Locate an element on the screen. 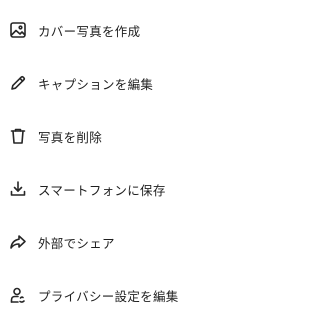 The height and width of the screenshot is (320, 320). edit-privacy-settings-label: プライバシー設定を編集 is located at coordinates (108, 296).